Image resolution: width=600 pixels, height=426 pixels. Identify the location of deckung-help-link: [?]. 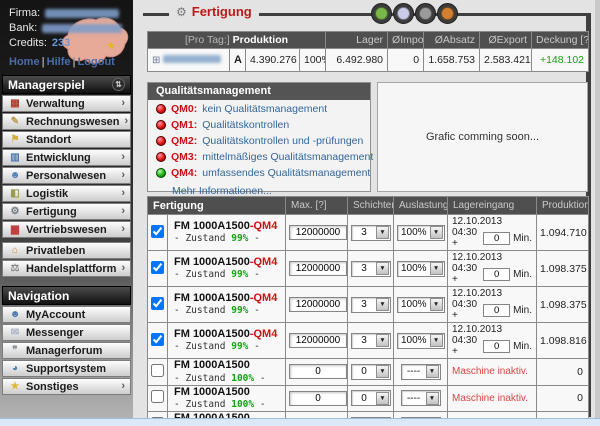
(583, 40).